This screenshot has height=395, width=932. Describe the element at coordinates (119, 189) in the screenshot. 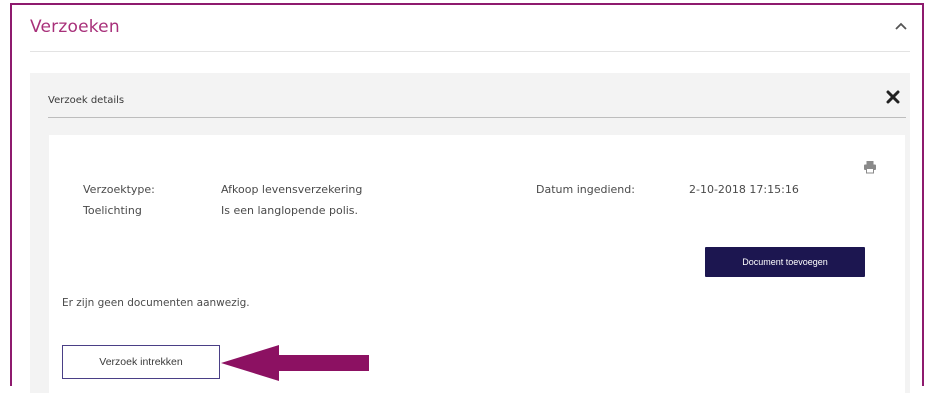

I see `request-type-label: Verzoektype:` at that location.